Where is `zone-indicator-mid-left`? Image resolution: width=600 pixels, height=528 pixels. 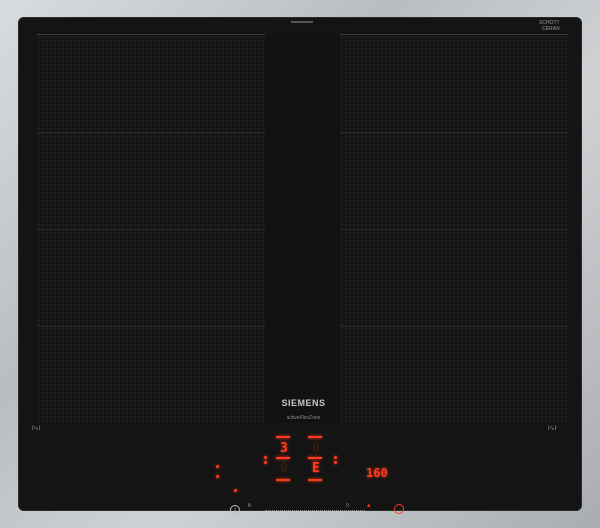
zone-indicator-mid-left is located at coordinates (283, 458).